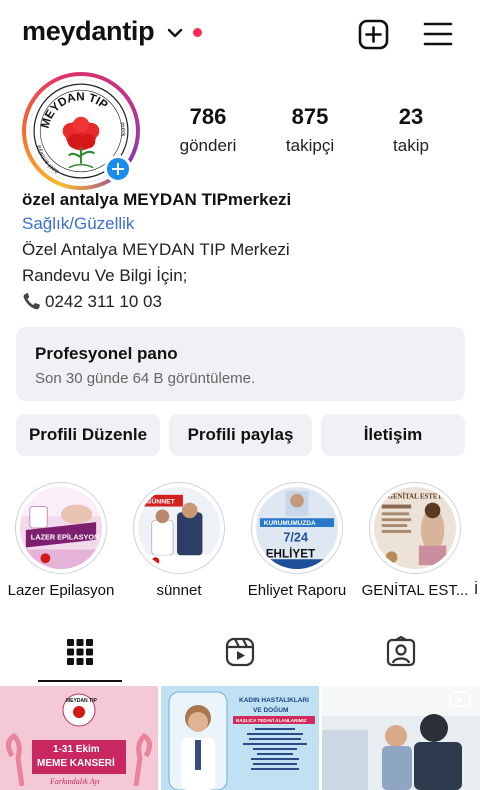 The width and height of the screenshot is (480, 790). What do you see at coordinates (197, 32) in the screenshot?
I see `notification-dot` at bounding box center [197, 32].